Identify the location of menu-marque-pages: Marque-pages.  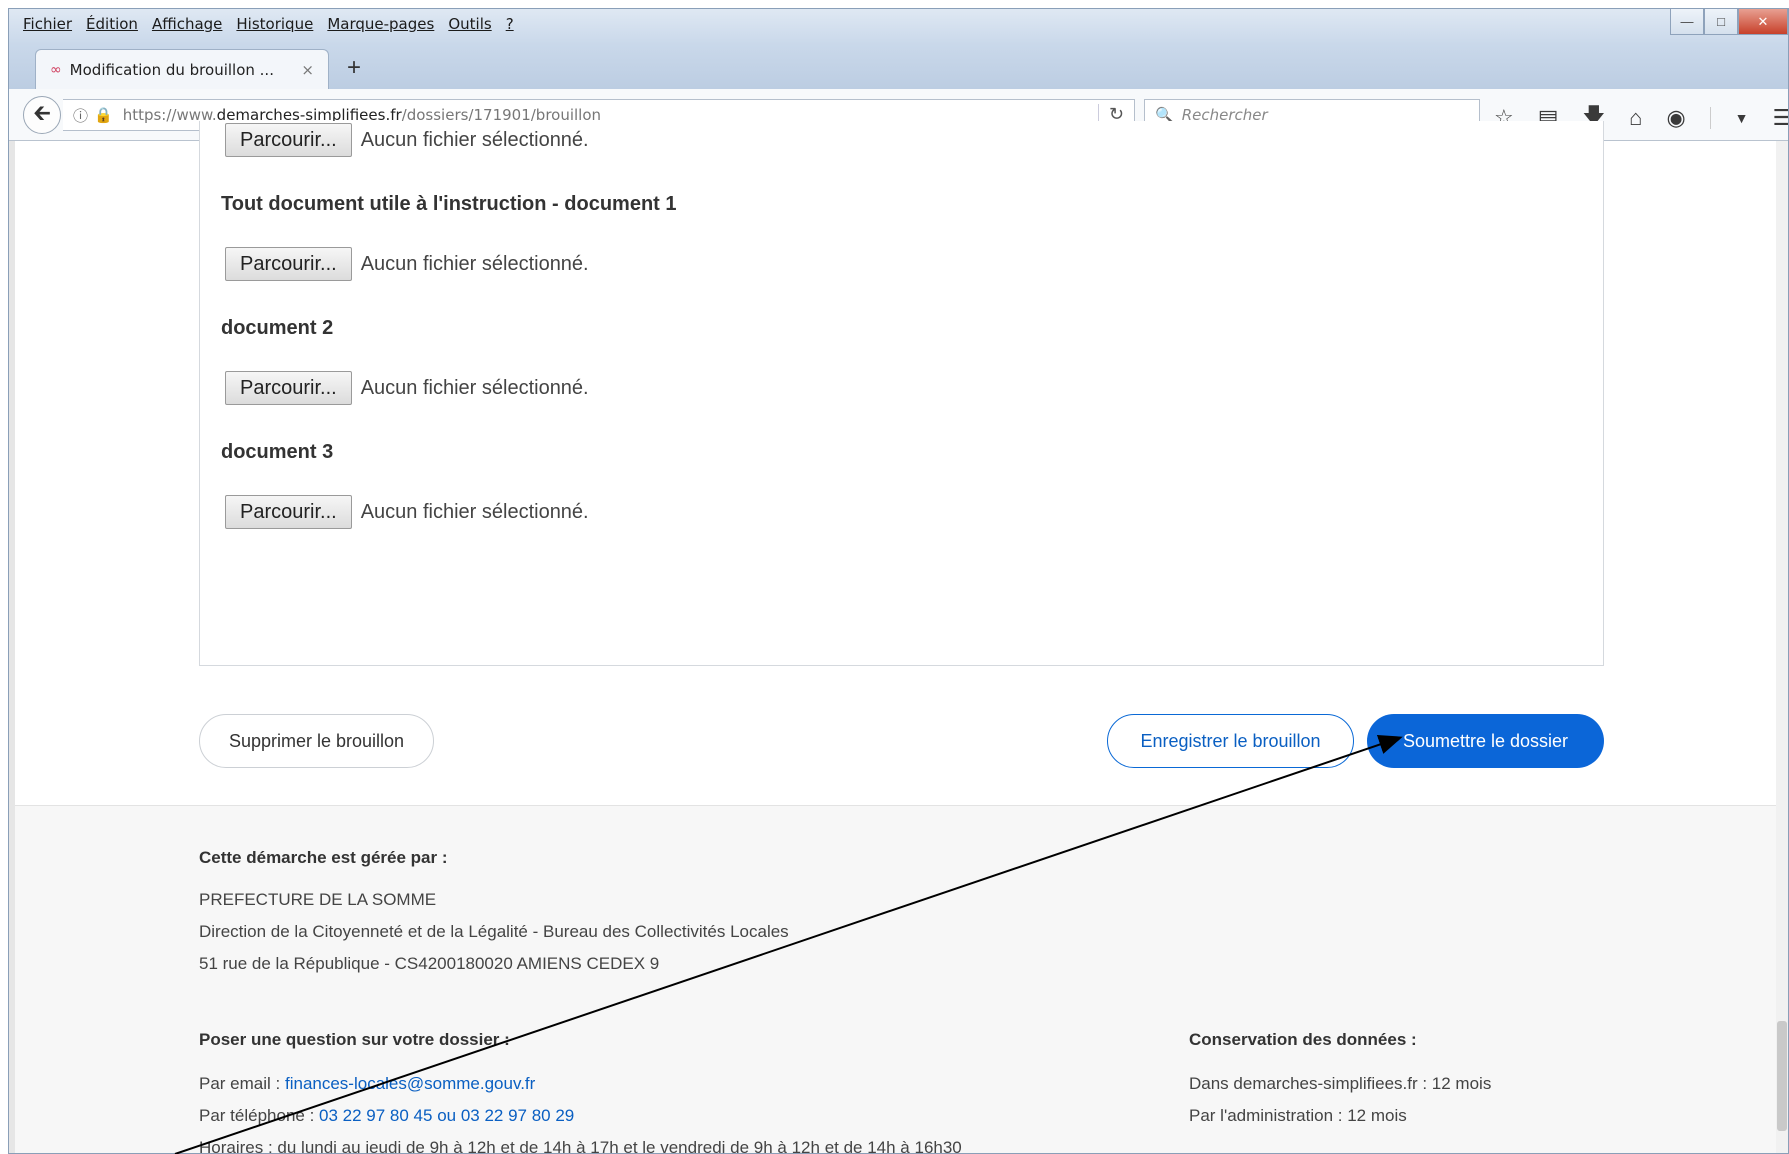
(380, 24).